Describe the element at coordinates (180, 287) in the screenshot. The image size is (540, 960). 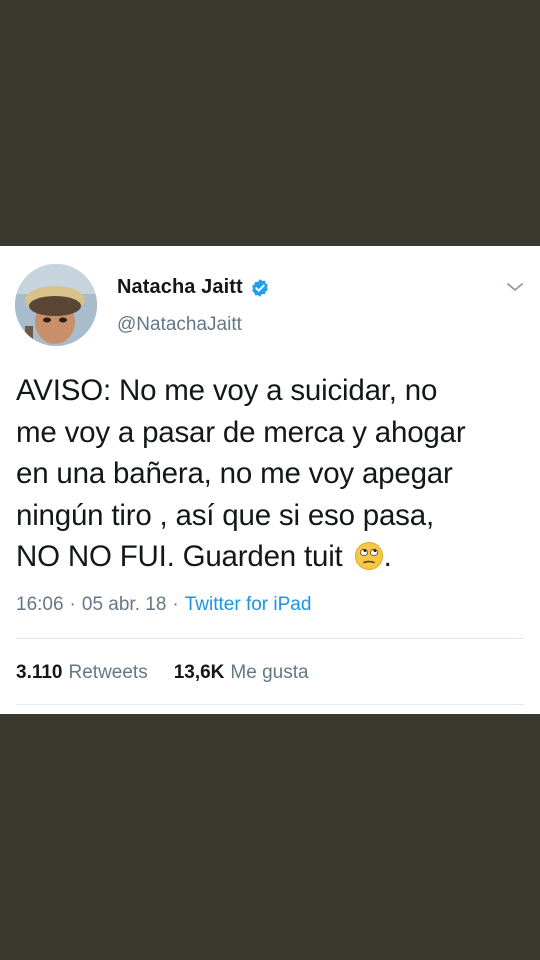
I see `author-display-name: Natacha Jaitt` at that location.